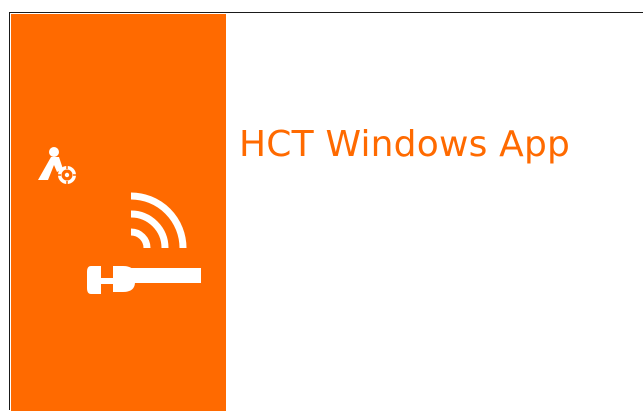 Image resolution: width=643 pixels, height=411 pixels. I want to click on app-title: HCT Windows App, so click(405, 144).